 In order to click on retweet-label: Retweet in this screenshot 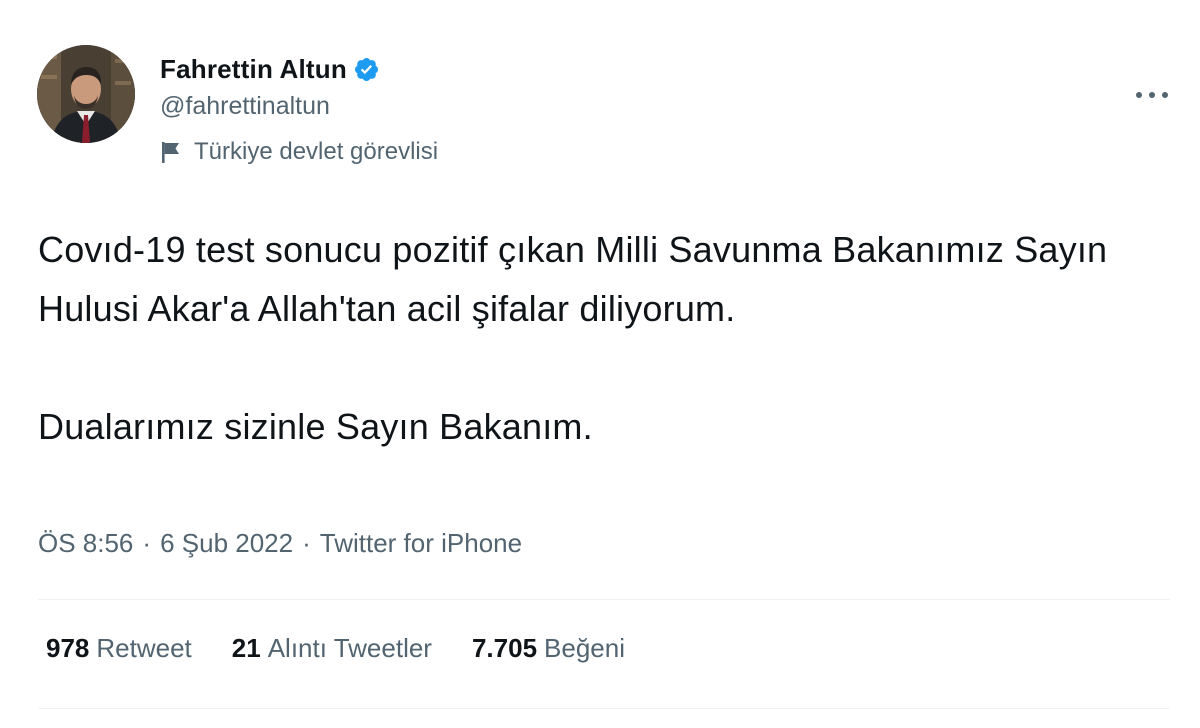, I will do `click(144, 648)`.